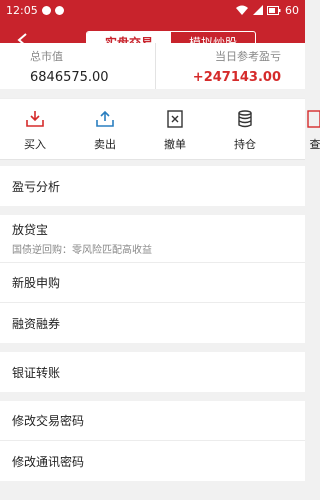 The image size is (320, 500). What do you see at coordinates (48, 461) in the screenshot?
I see `change-comm-password-label: 修改通讯密码` at bounding box center [48, 461].